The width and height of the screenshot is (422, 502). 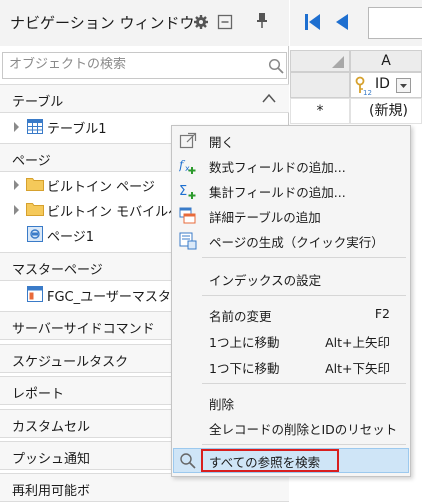 I want to click on key-icon: 12, so click(x=363, y=86).